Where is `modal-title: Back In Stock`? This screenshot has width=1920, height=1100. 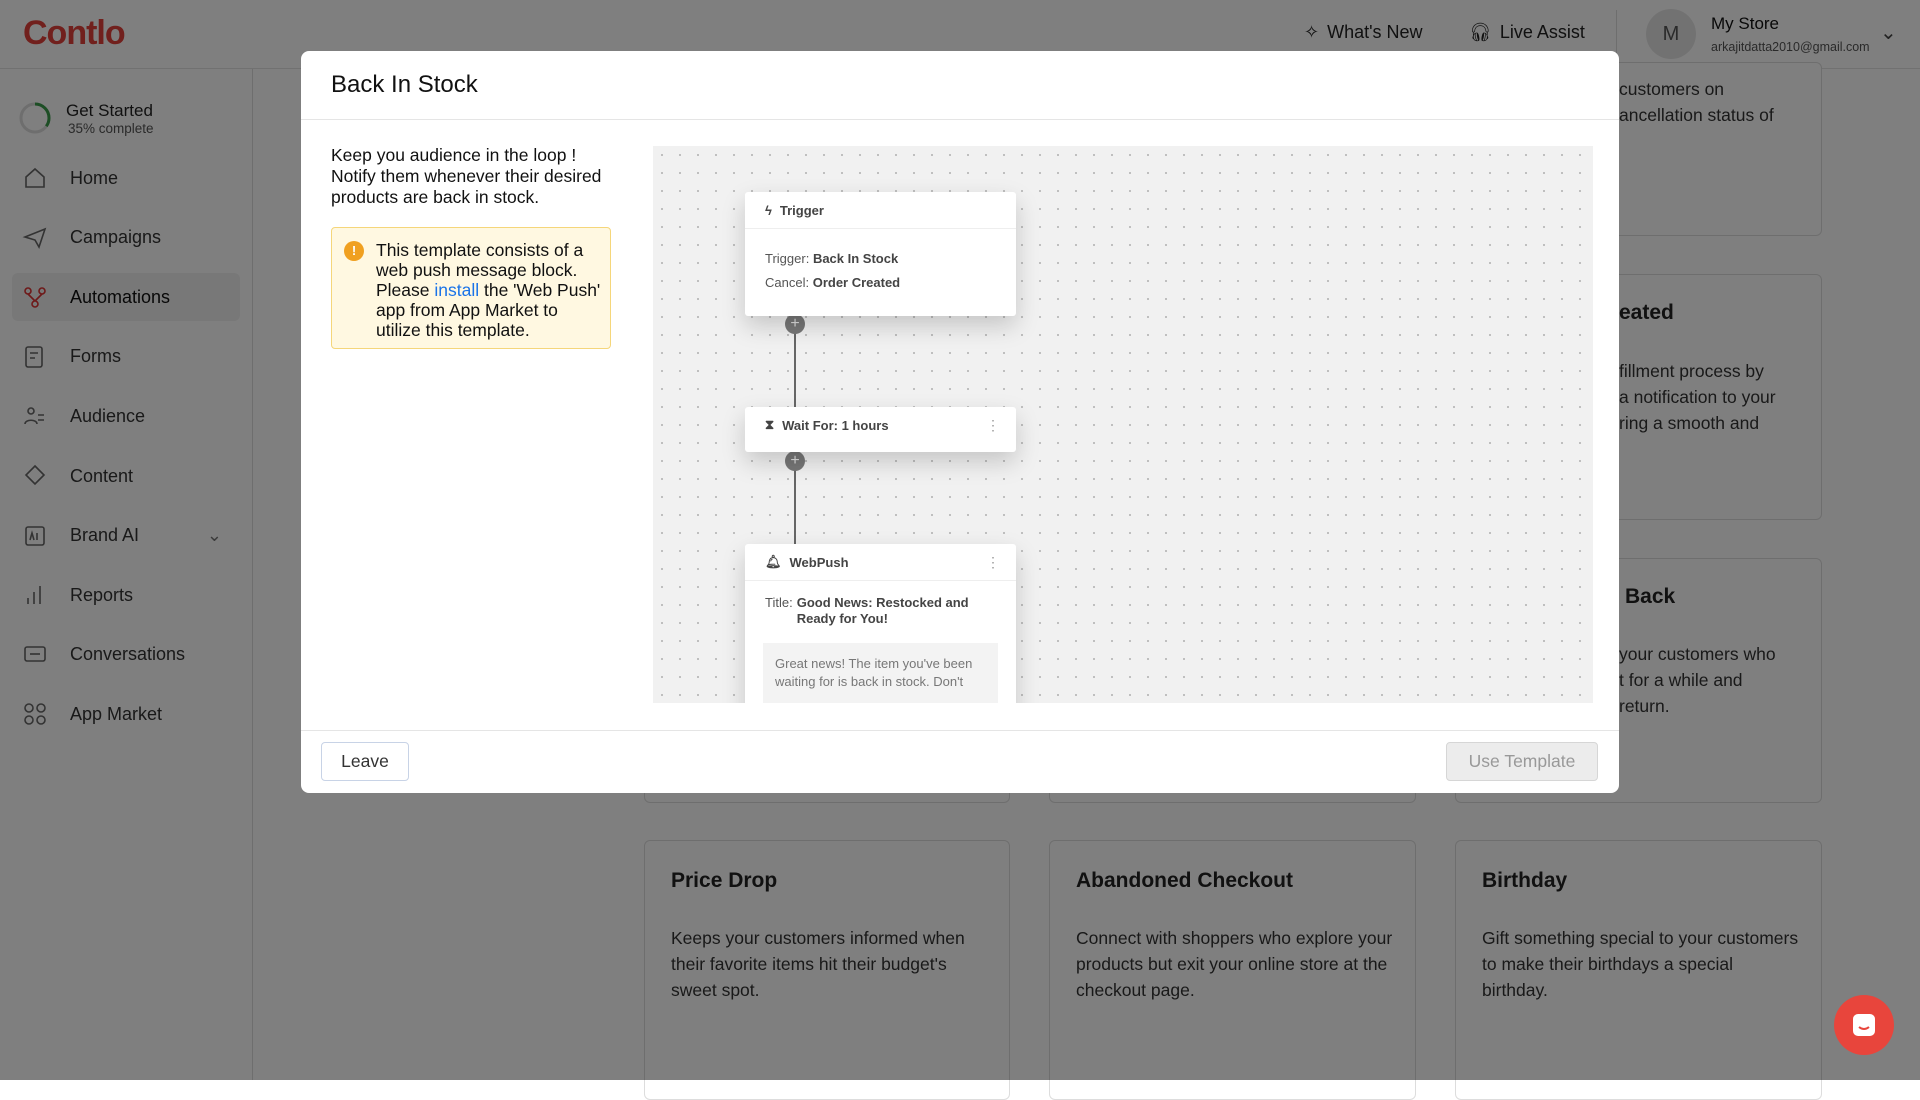 modal-title: Back In Stock is located at coordinates (404, 84).